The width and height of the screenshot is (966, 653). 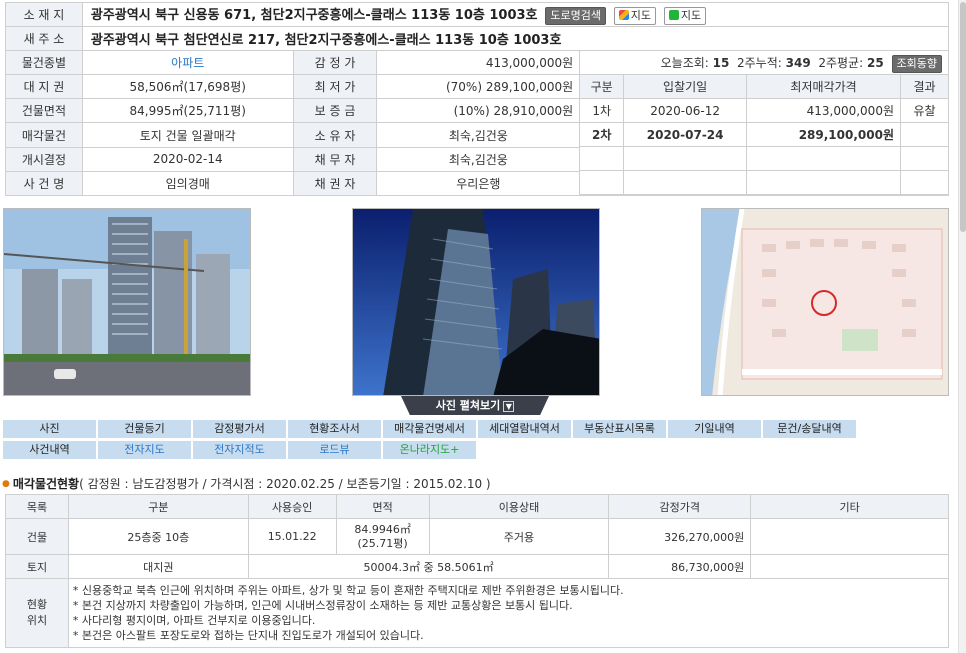 What do you see at coordinates (685, 134) in the screenshot?
I see `bid-date: 2020-07-24` at bounding box center [685, 134].